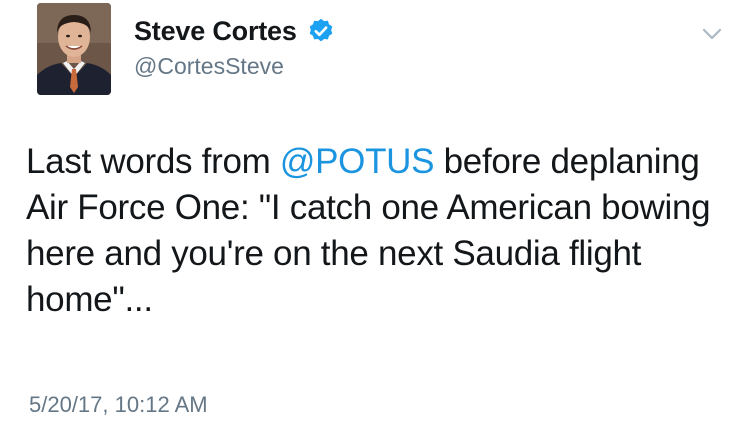  I want to click on name-row: Steve Cortes, so click(234, 31).